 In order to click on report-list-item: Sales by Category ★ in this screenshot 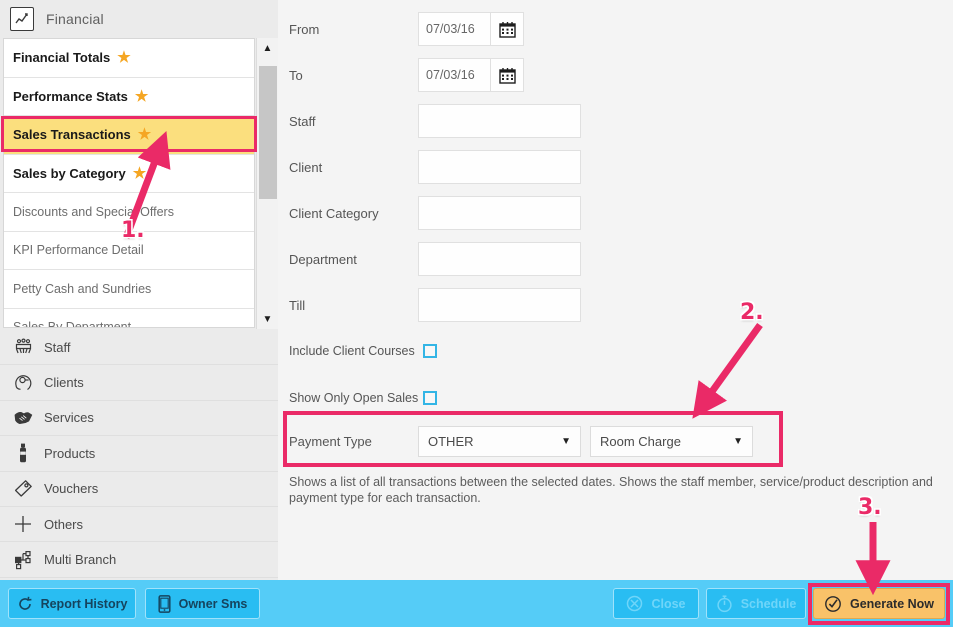, I will do `click(129, 173)`.